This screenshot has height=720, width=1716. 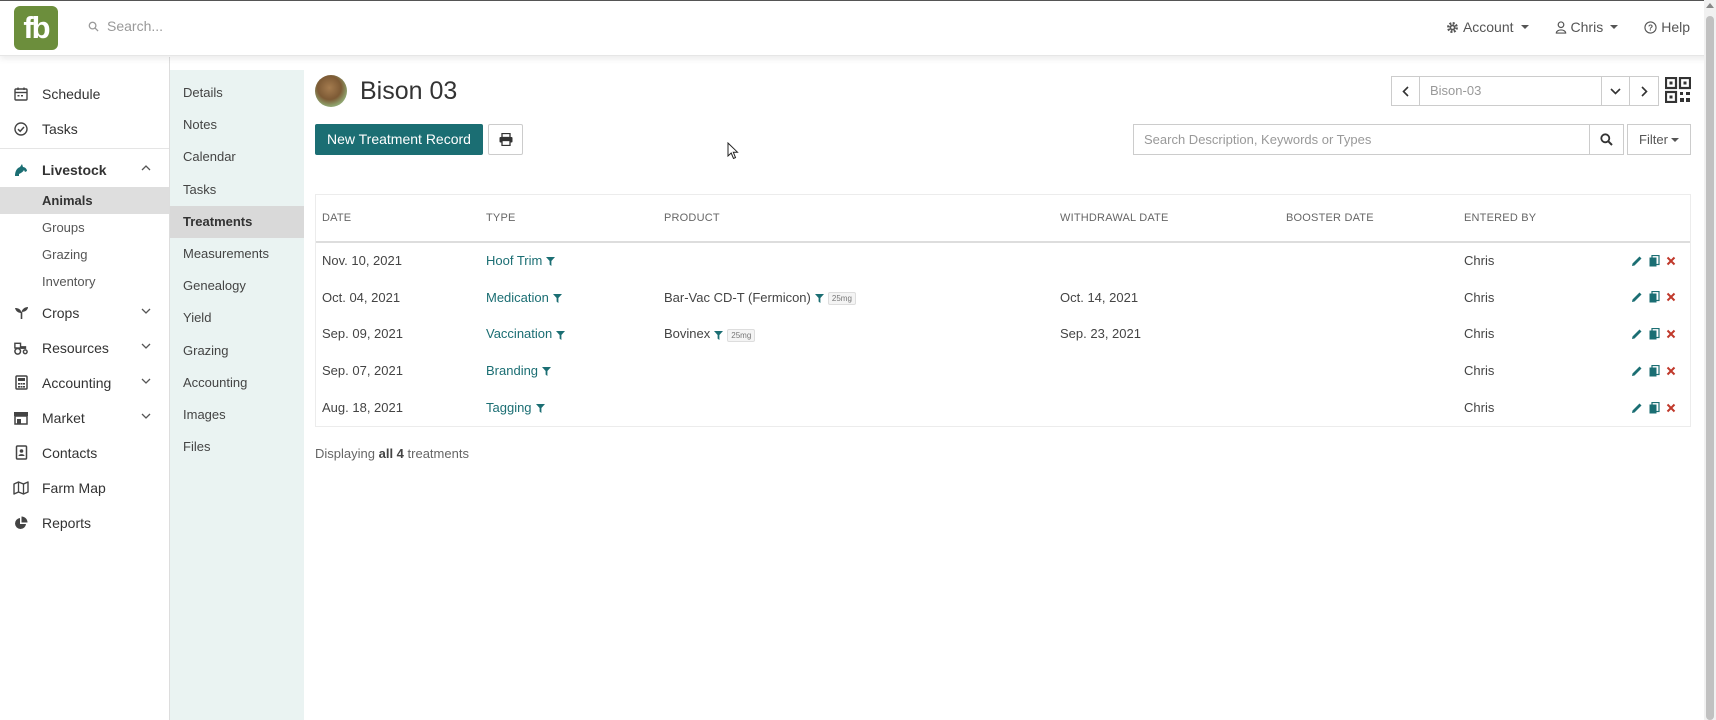 I want to click on sidebar-item-contacts: Contacts, so click(x=84, y=452).